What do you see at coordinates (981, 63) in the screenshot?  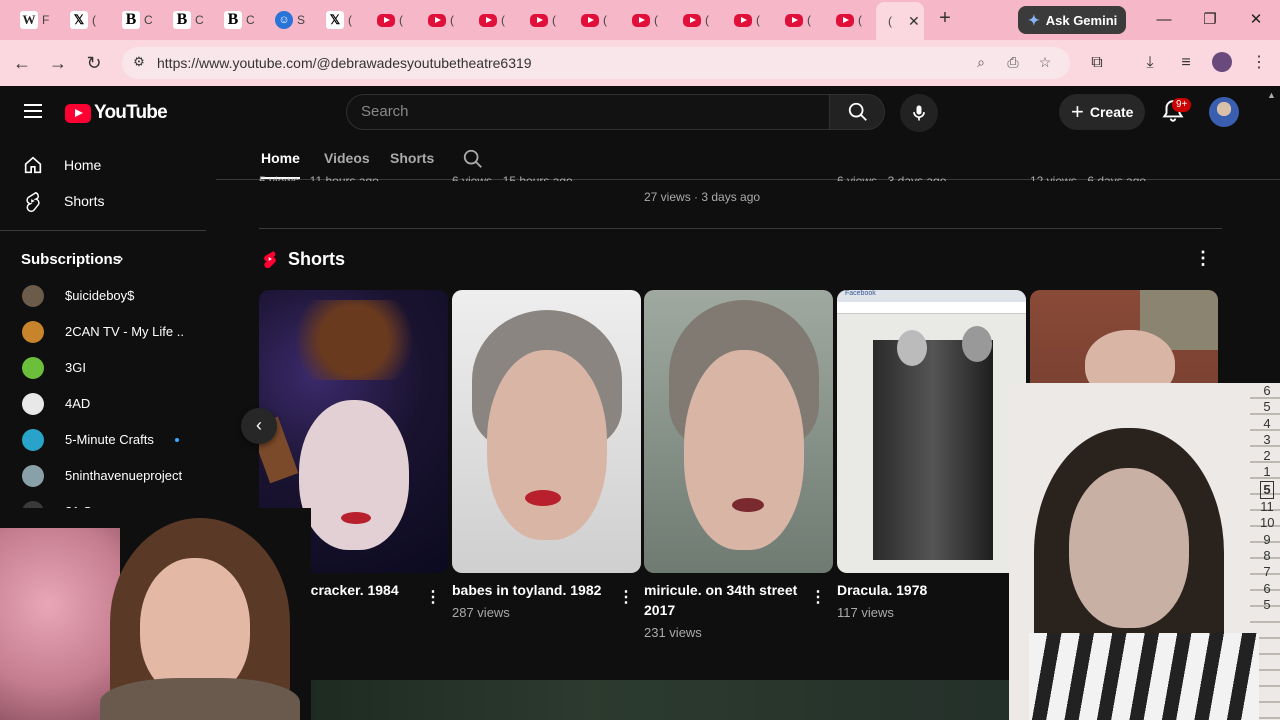 I see `zoom-icon: ⌕` at bounding box center [981, 63].